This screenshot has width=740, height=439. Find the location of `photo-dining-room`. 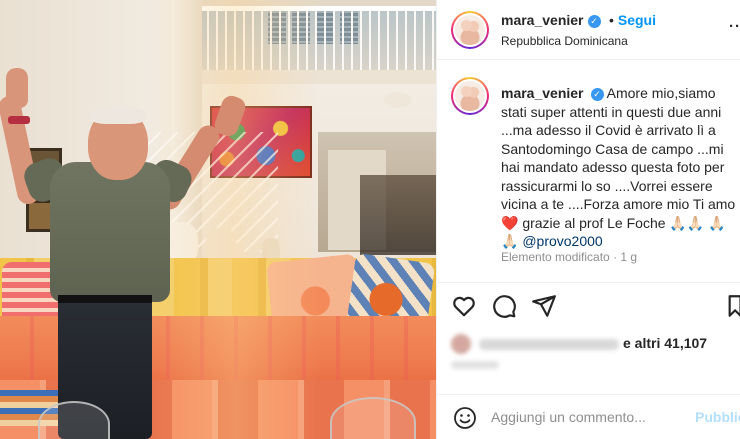

photo-dining-room is located at coordinates (398, 215).